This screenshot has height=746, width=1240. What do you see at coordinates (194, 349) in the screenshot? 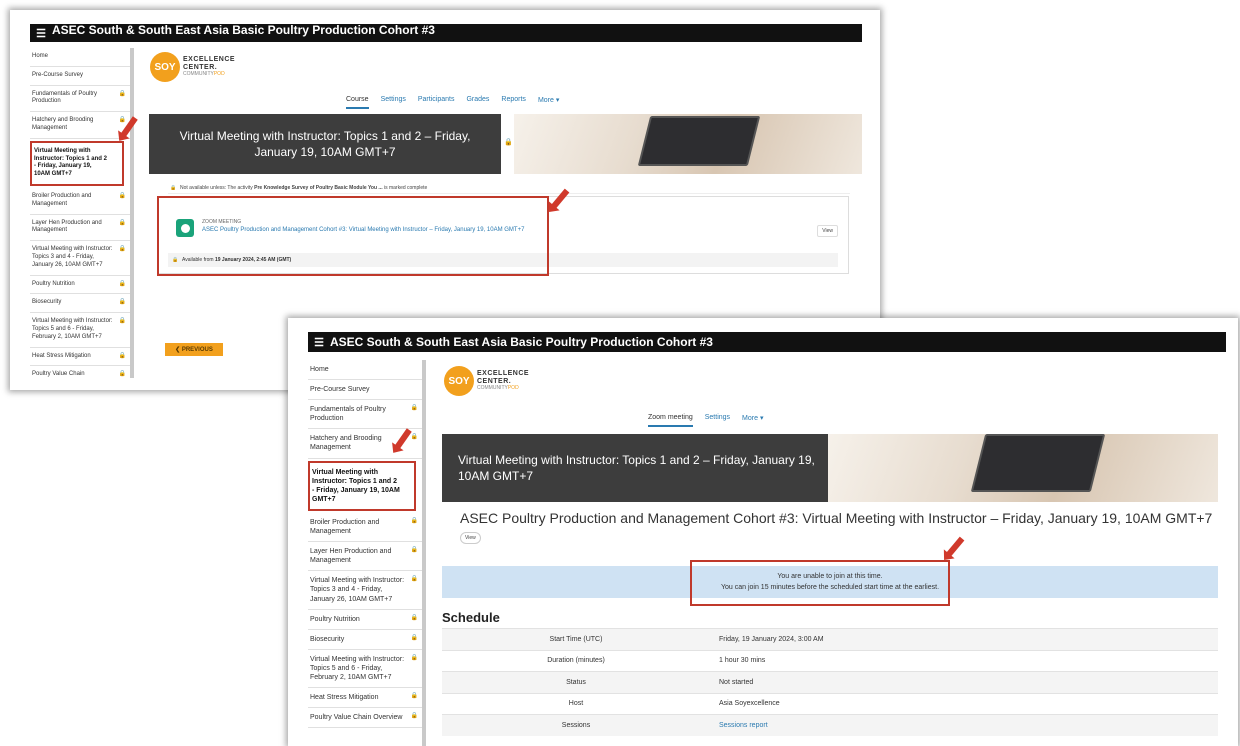
I see `previous-button: ❮ PREVIOUS` at bounding box center [194, 349].